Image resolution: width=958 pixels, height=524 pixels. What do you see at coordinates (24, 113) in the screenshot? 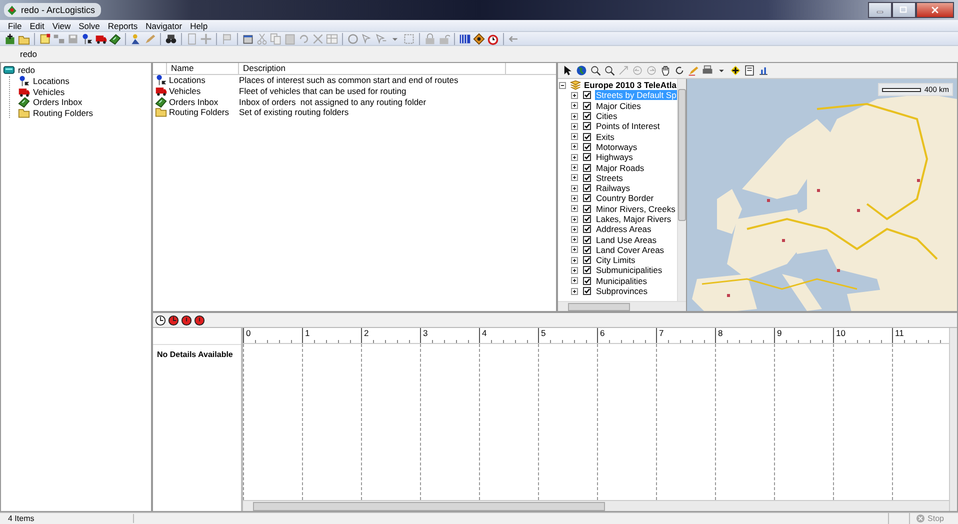
I see `folder-icon` at bounding box center [24, 113].